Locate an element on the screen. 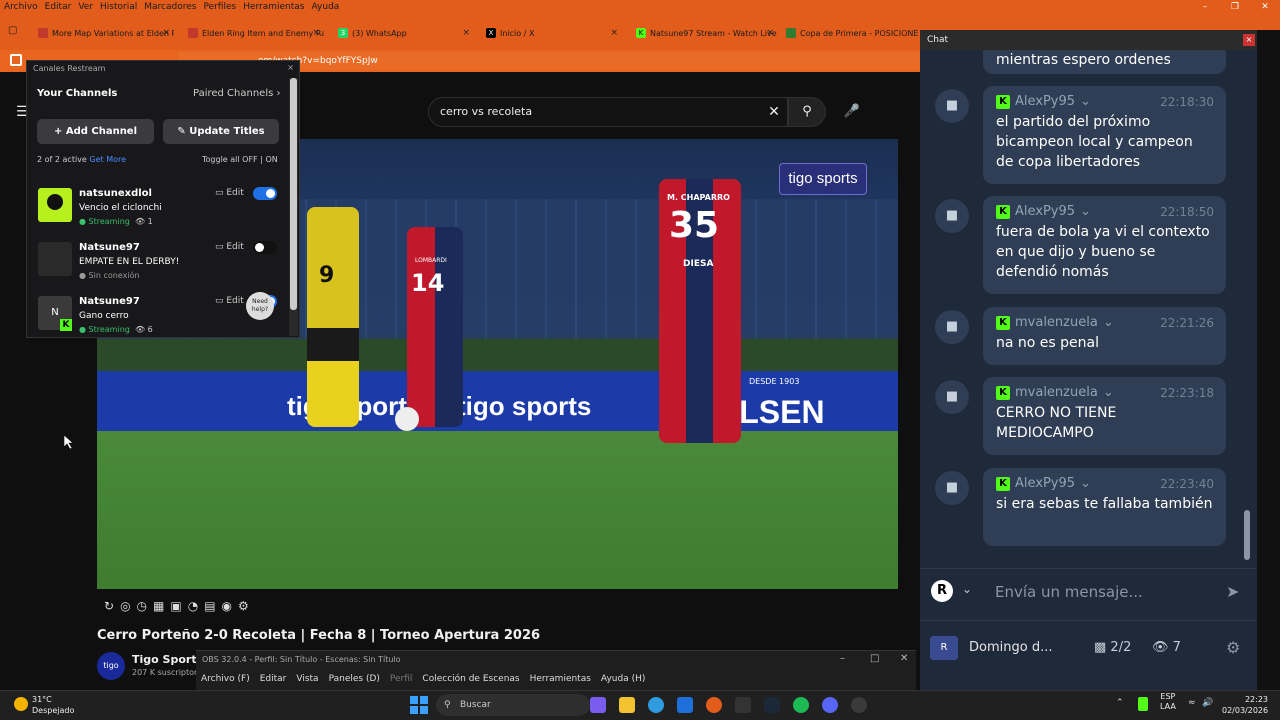  tray-app-icon is located at coordinates (1143, 704).